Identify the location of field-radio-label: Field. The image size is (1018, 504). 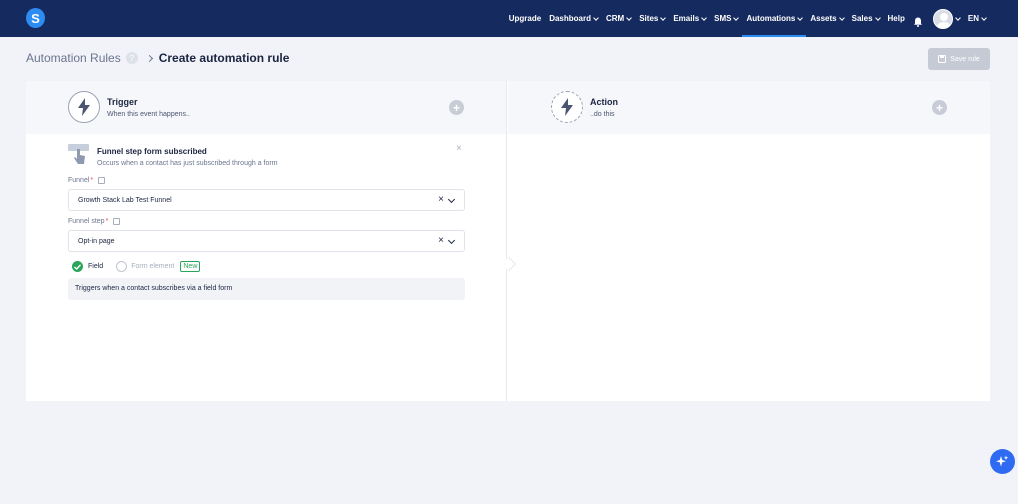
(95, 266).